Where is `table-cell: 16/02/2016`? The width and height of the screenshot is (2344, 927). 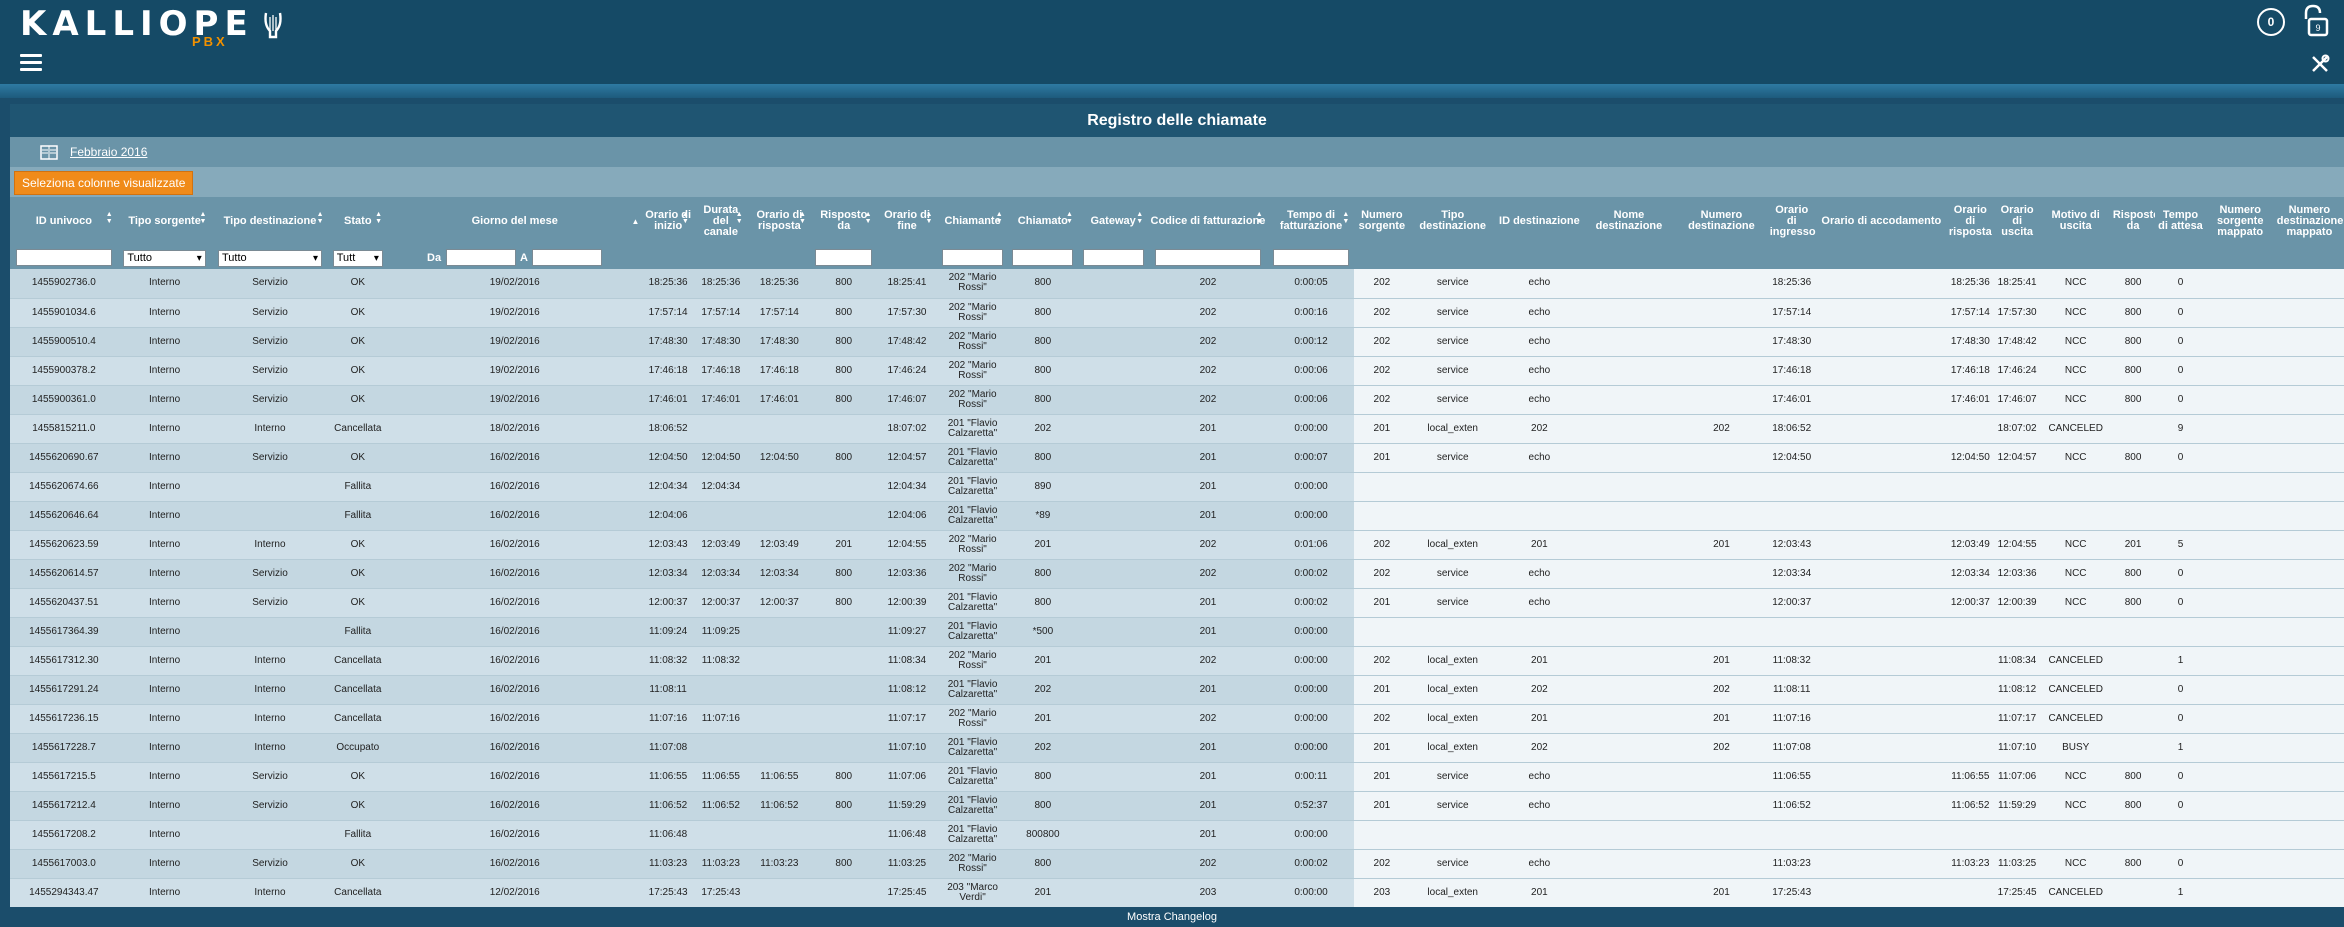
table-cell: 16/02/2016 is located at coordinates (515, 516).